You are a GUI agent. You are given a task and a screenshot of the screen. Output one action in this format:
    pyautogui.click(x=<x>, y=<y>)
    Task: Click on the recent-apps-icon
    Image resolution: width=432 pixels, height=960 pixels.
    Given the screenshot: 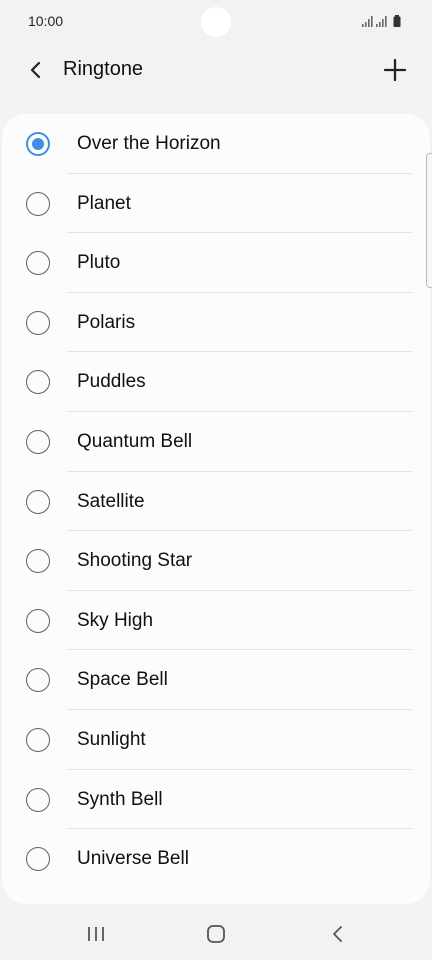 What is the action you would take?
    pyautogui.click(x=96, y=934)
    